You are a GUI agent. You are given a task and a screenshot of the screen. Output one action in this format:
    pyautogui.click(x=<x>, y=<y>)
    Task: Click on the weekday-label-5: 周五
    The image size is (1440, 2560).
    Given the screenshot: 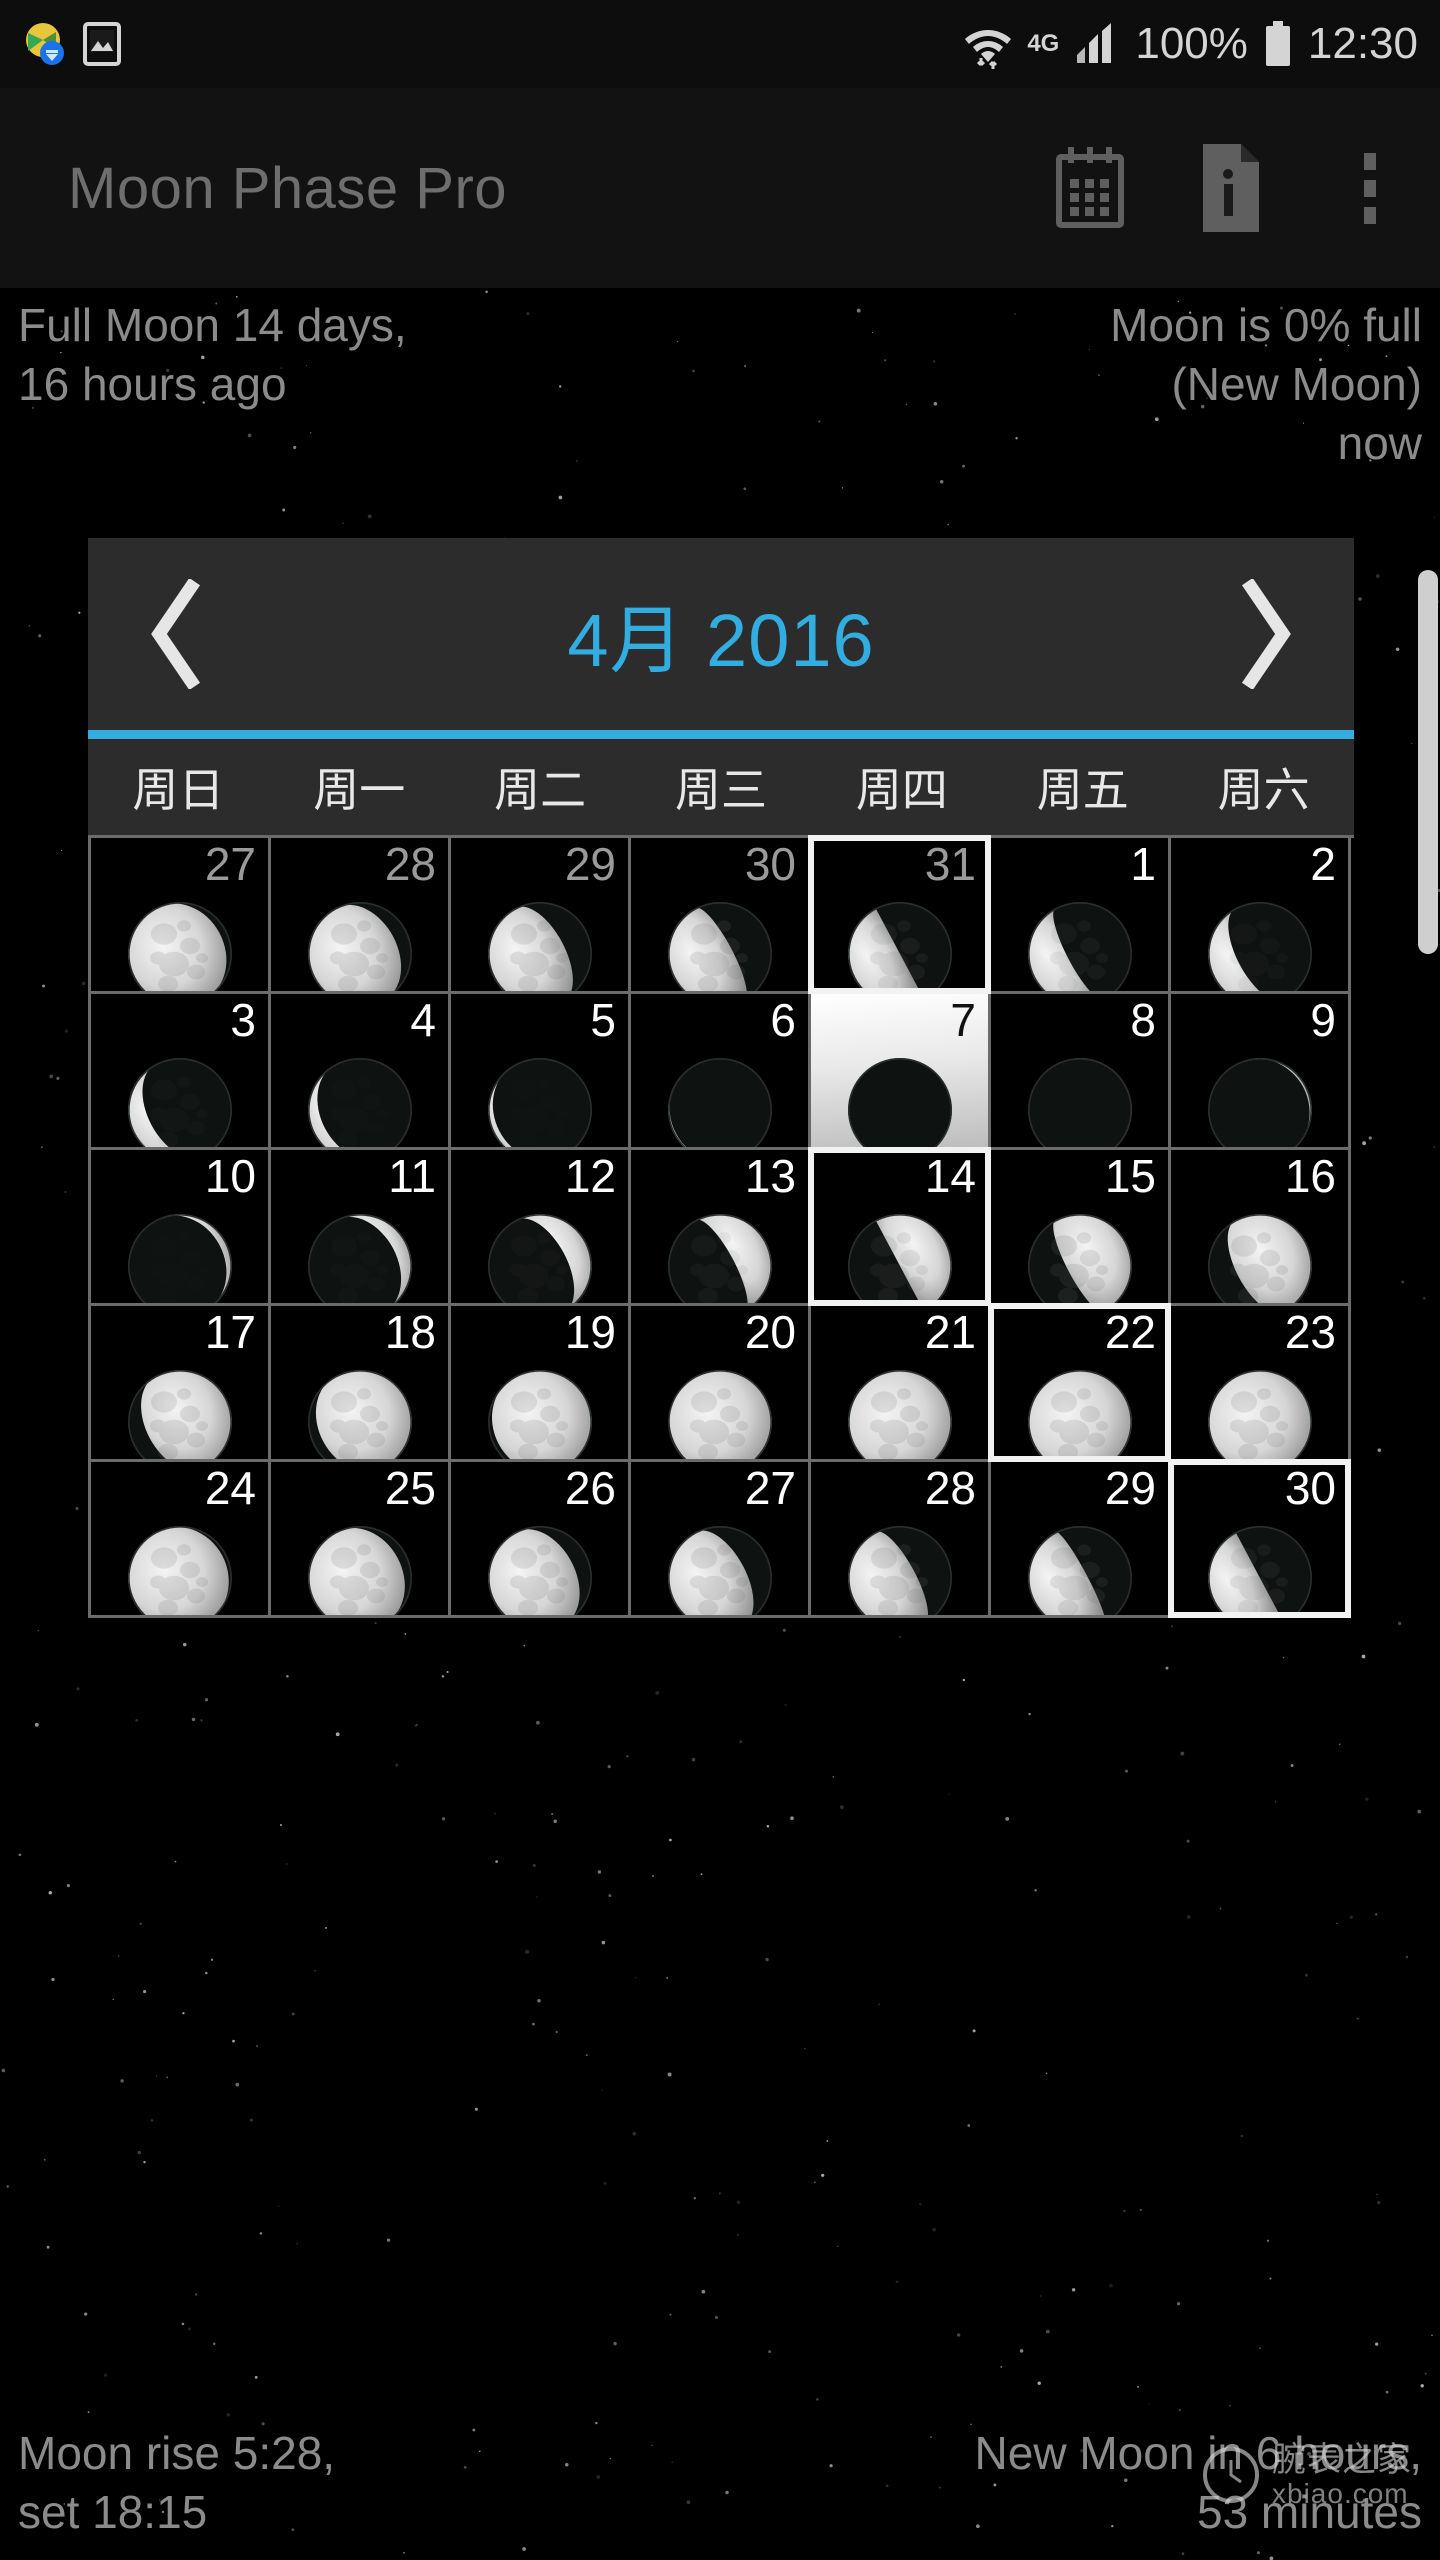 What is the action you would take?
    pyautogui.click(x=1082, y=790)
    